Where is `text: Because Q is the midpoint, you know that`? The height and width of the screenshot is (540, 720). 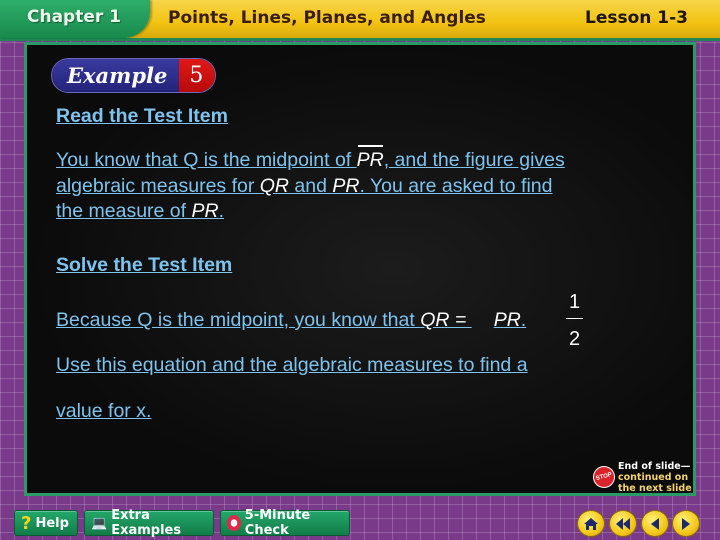
text: Because Q is the midpoint, you know that is located at coordinates (238, 320).